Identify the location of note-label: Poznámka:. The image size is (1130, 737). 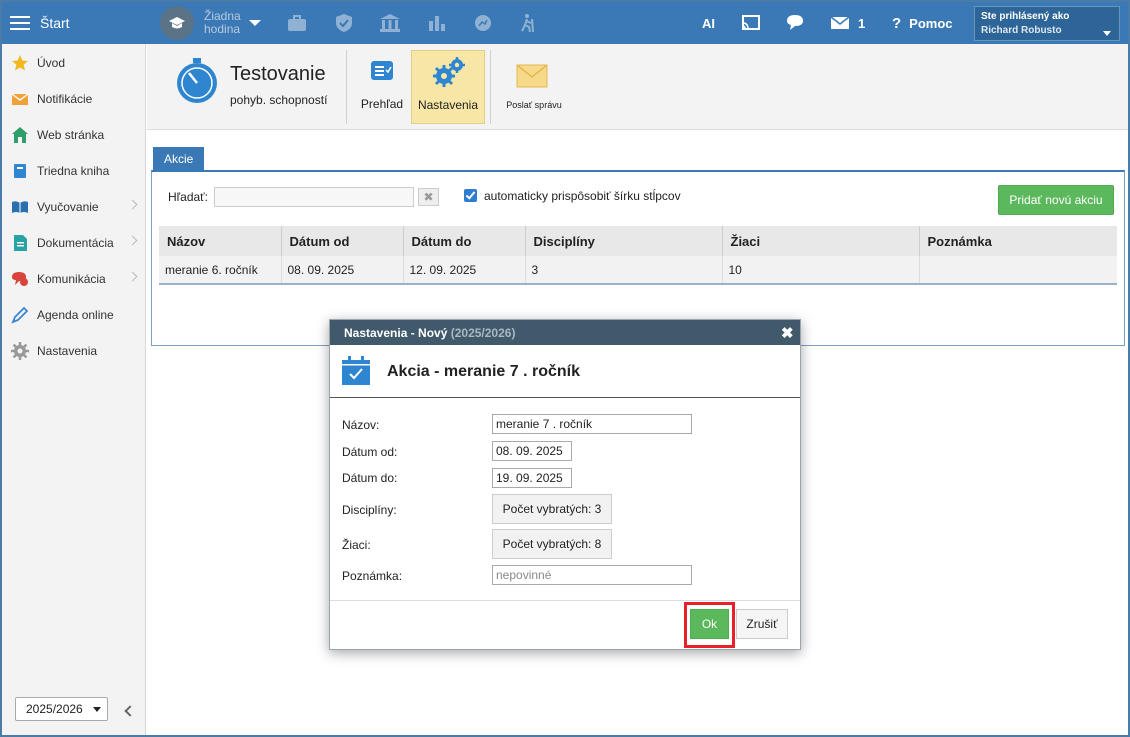
(372, 576).